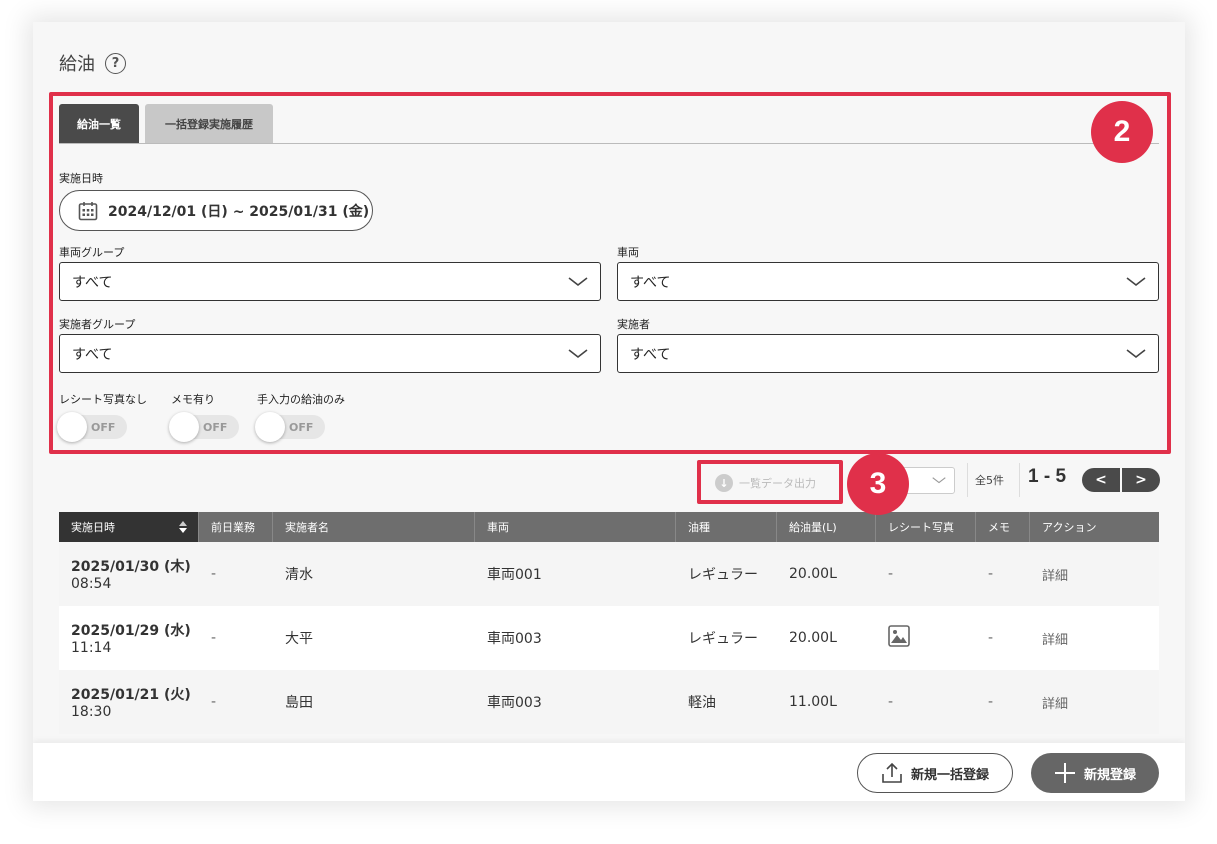 This screenshot has height=844, width=1217. I want to click on toggle-label-manual-only: 手入力の給油のみ, so click(301, 399).